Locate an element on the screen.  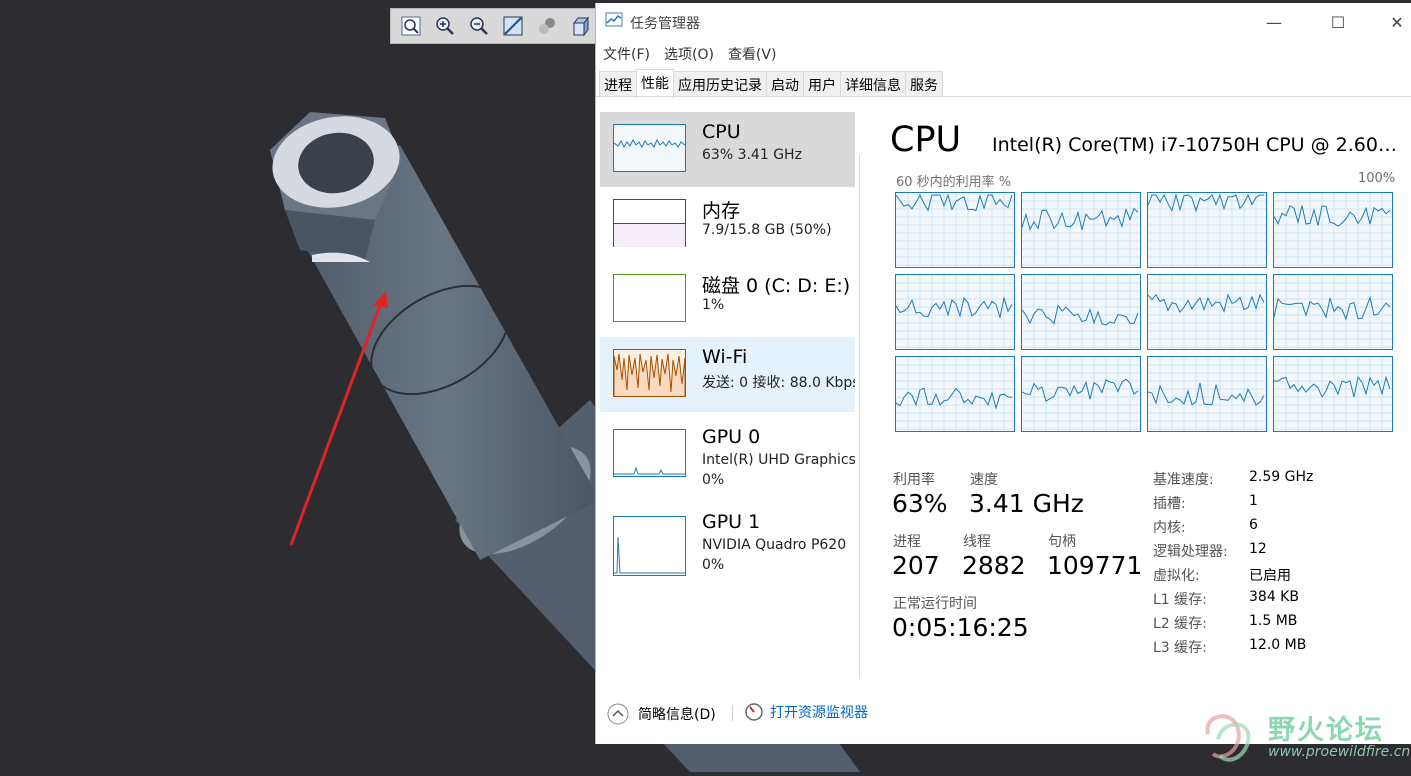
title-bar: 任务管理器 — ☐ ✕ is located at coordinates (1003, 22).